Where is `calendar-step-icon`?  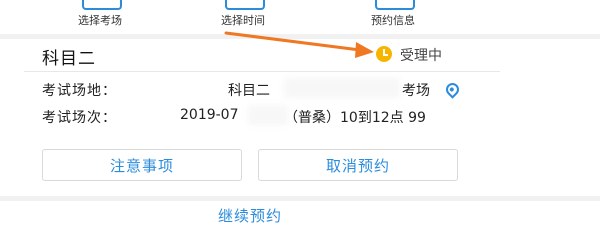
calendar-step-icon is located at coordinates (245, 5).